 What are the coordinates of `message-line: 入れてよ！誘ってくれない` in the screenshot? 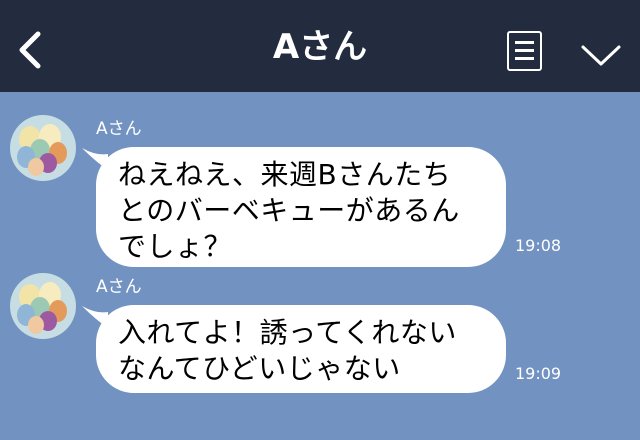 It's located at (287, 332).